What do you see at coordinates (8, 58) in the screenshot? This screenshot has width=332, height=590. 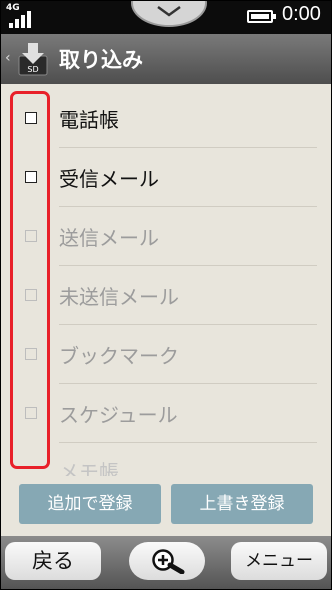 I see `back-chevron-icon: ‹` at bounding box center [8, 58].